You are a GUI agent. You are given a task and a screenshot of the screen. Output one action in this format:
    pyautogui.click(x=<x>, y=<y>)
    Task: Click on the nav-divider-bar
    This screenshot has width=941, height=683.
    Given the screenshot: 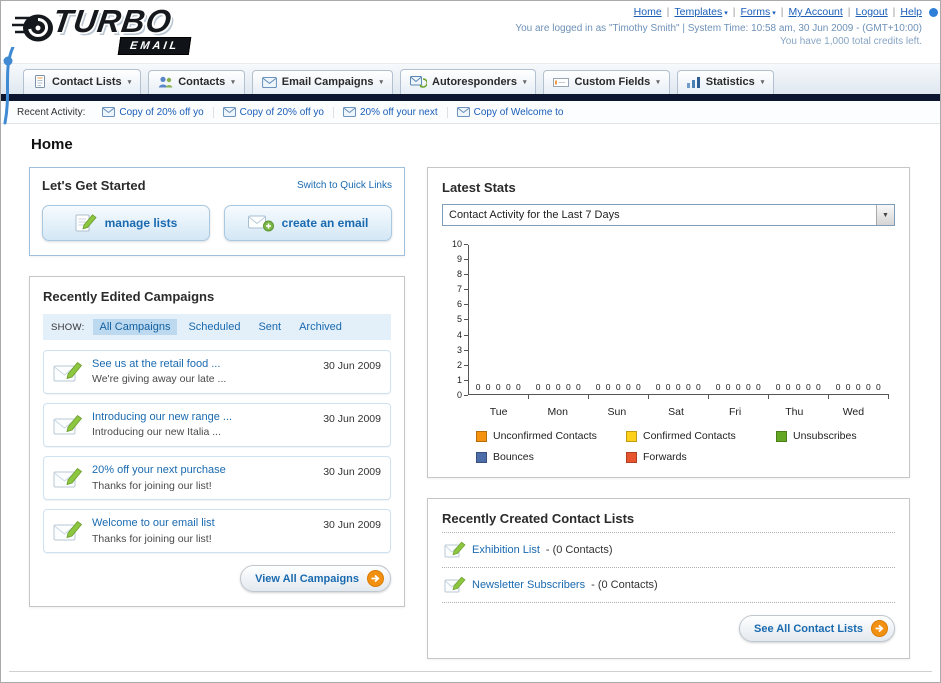 What is the action you would take?
    pyautogui.click(x=470, y=97)
    